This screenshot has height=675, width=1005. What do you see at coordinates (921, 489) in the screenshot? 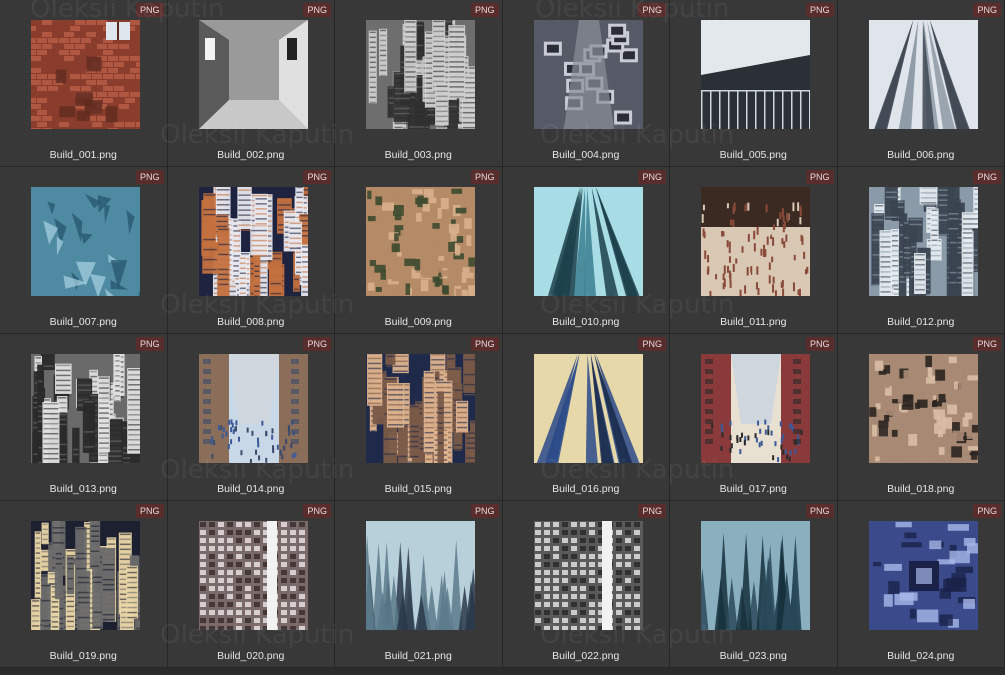
I see `file-name-label: Build_018.png` at bounding box center [921, 489].